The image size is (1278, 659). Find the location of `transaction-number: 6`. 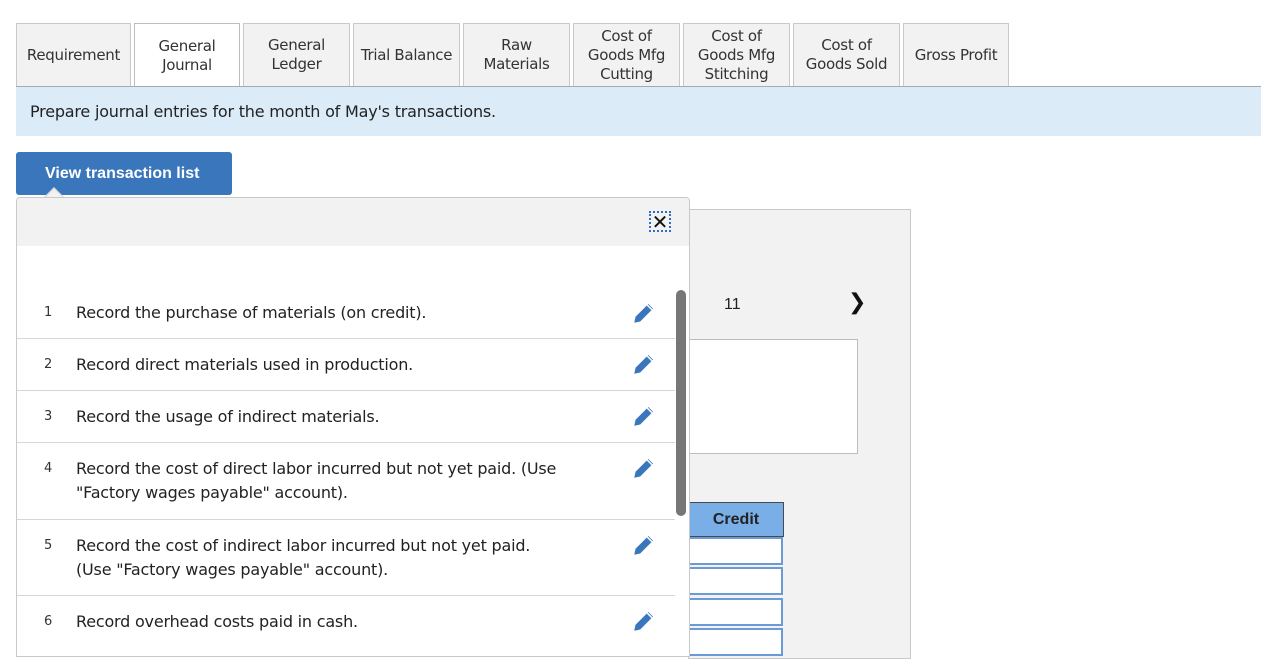

transaction-number: 6 is located at coordinates (48, 621).